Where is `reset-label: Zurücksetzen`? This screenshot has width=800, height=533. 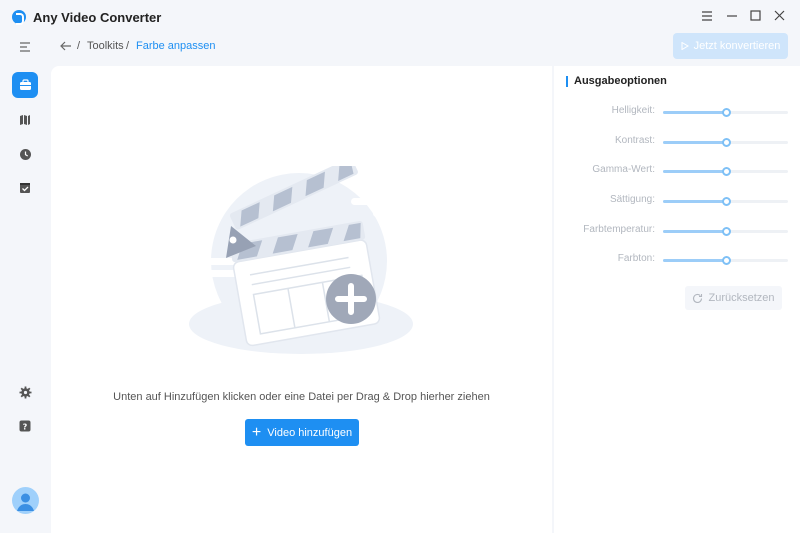 reset-label: Zurücksetzen is located at coordinates (741, 298).